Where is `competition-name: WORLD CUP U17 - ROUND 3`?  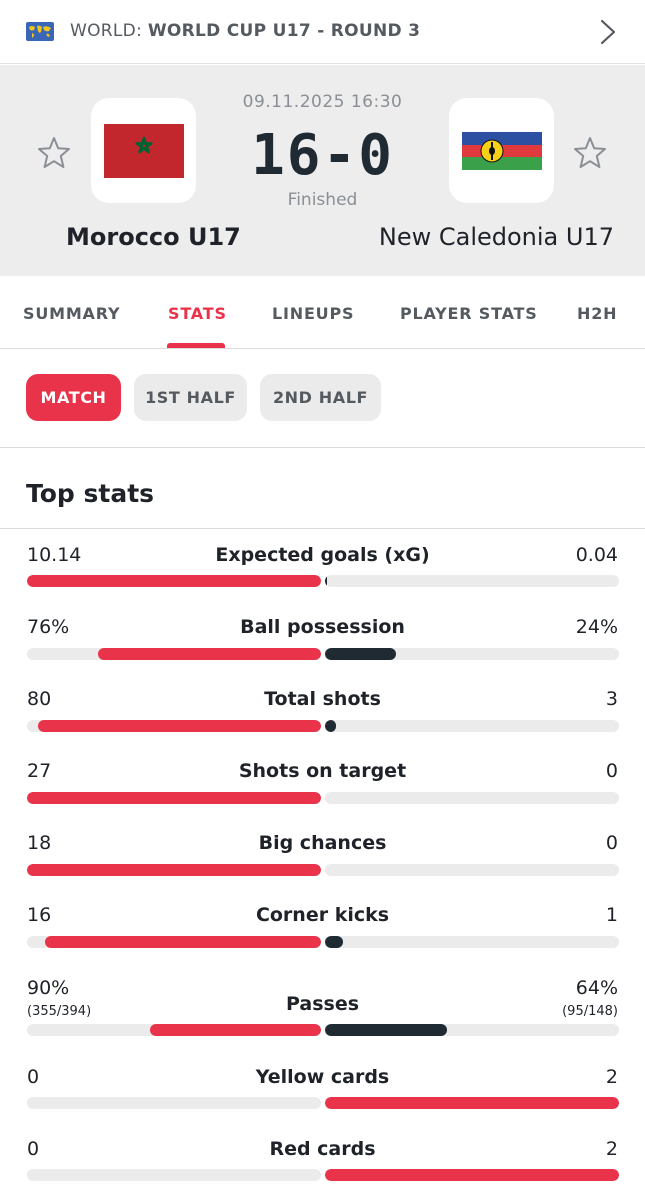
competition-name: WORLD CUP U17 - ROUND 3 is located at coordinates (284, 31).